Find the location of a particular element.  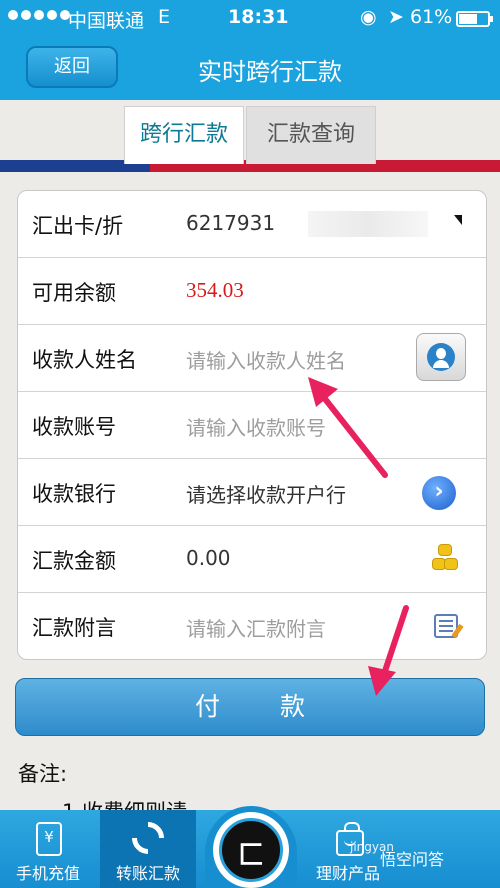

amount-input: 0.00 is located at coordinates (208, 558).